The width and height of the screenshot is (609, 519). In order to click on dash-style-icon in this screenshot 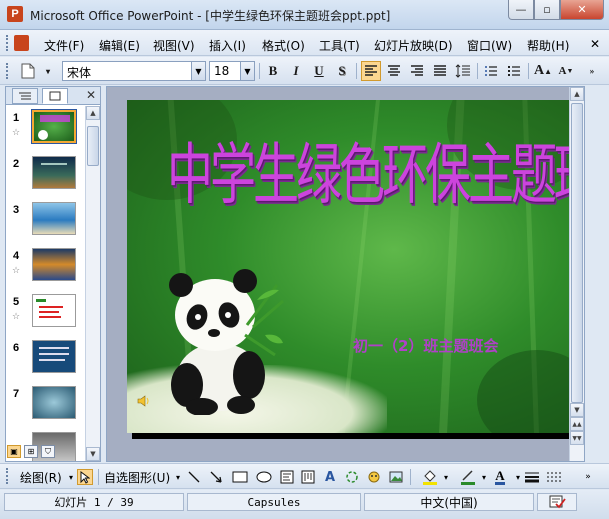, I will do `click(554, 477)`.